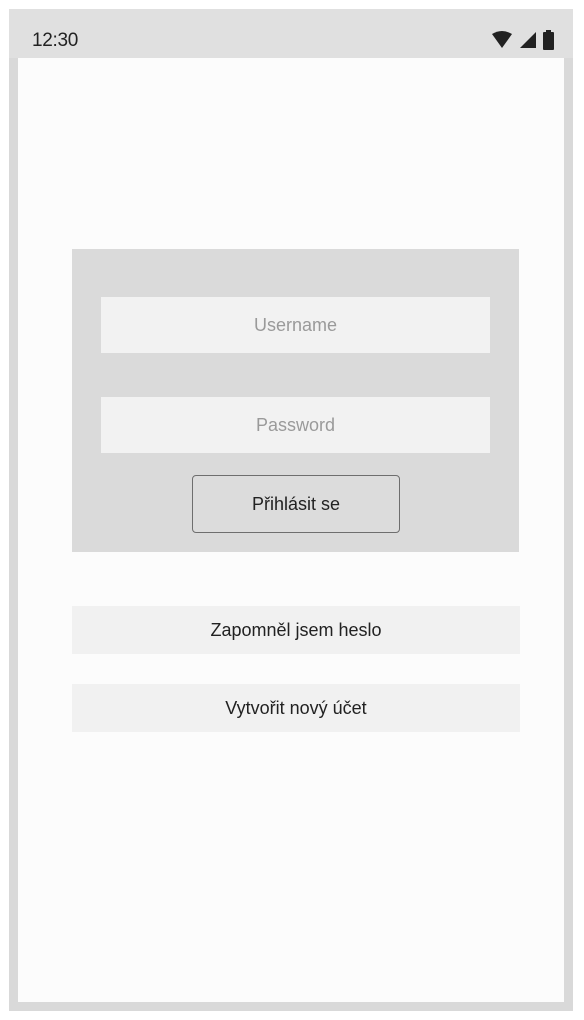 This screenshot has height=1020, width=584. I want to click on status-icons, so click(522, 40).